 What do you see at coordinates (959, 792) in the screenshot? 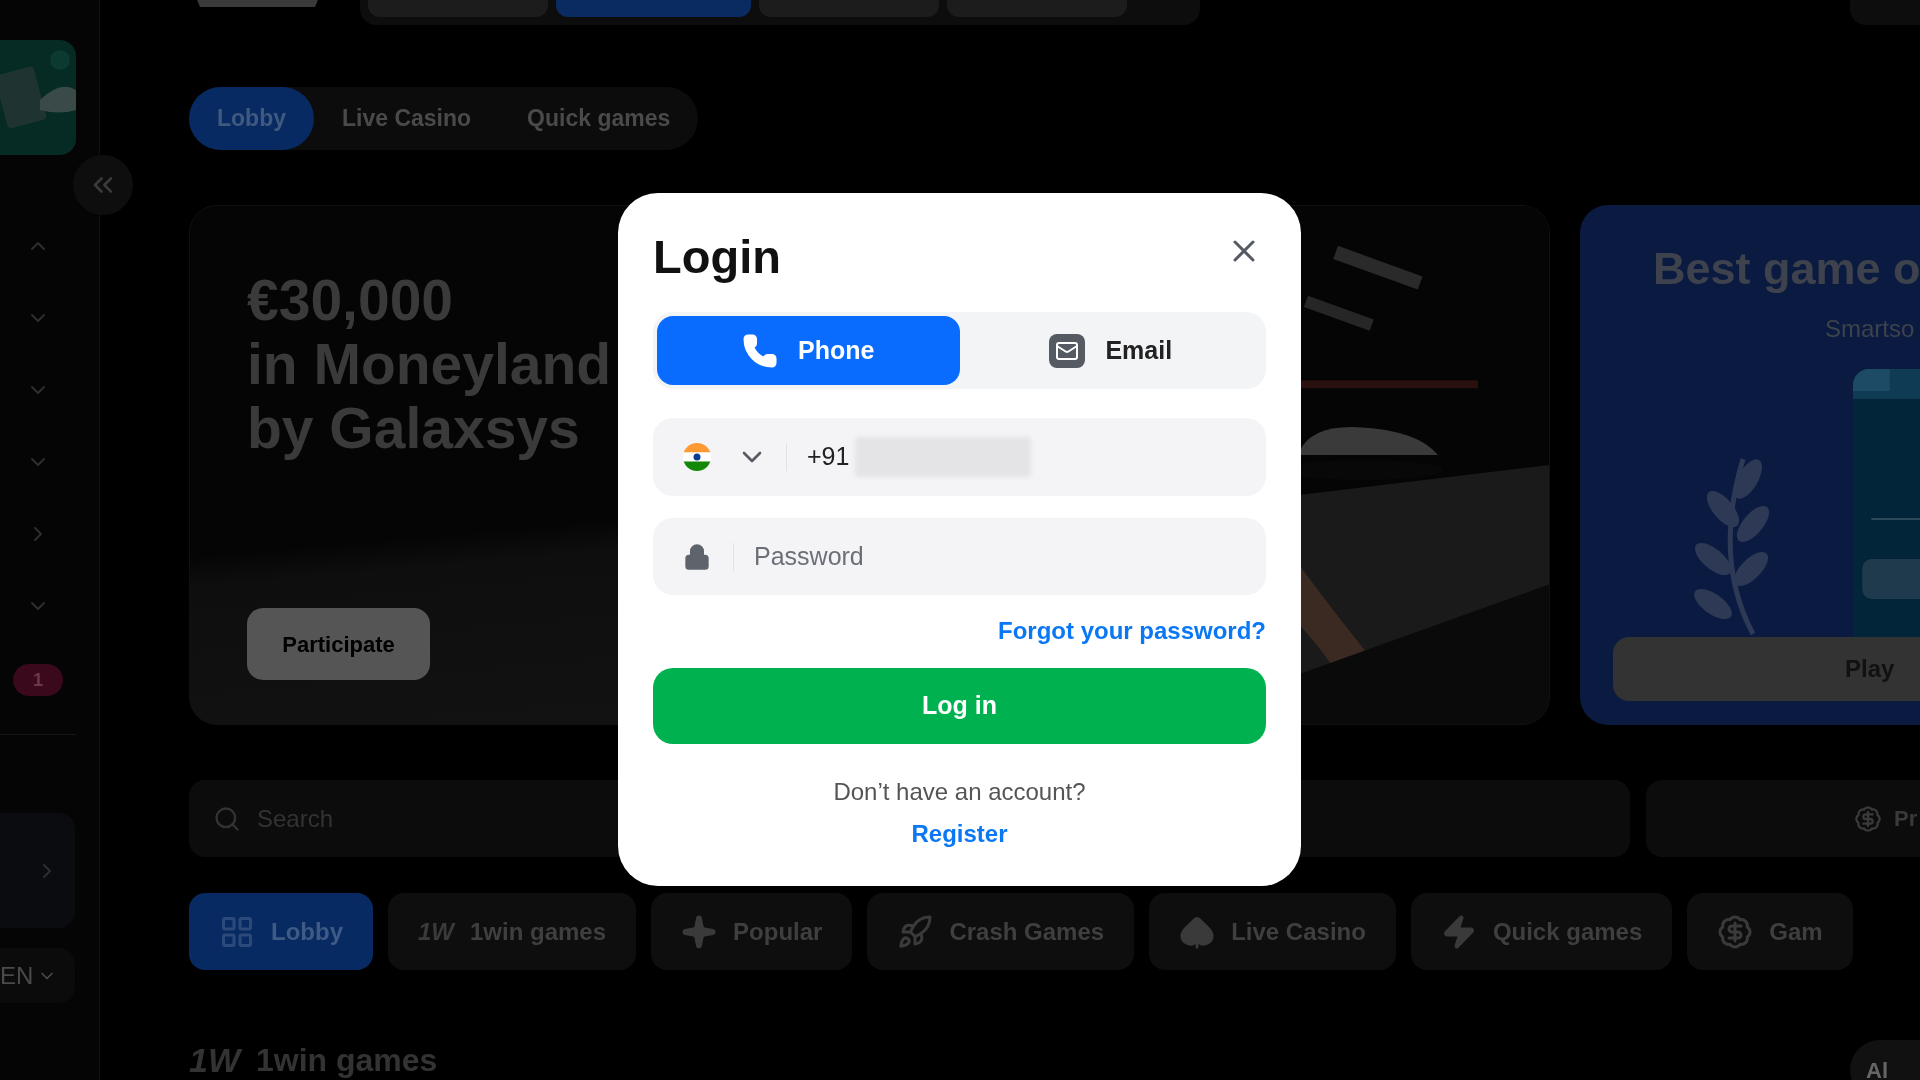
I see `register-prompt: Don’t have an account?` at bounding box center [959, 792].